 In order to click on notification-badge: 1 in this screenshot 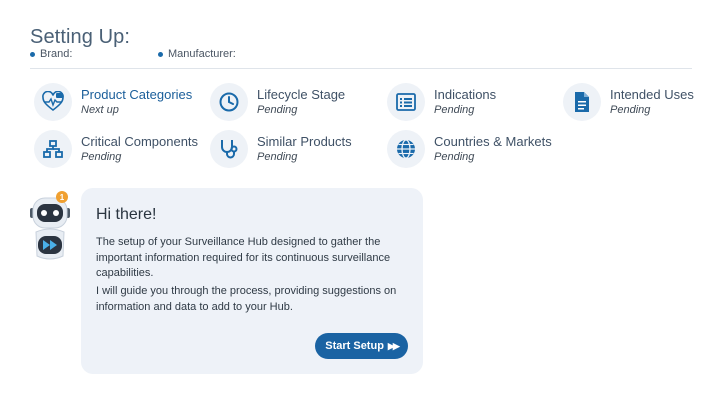, I will do `click(62, 197)`.